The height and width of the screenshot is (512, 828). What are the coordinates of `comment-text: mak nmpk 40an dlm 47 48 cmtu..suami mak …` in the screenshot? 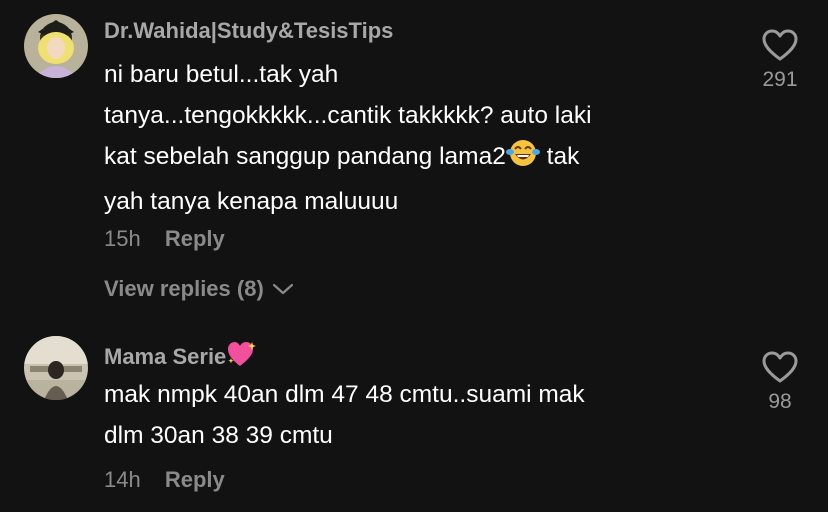 It's located at (404, 415).